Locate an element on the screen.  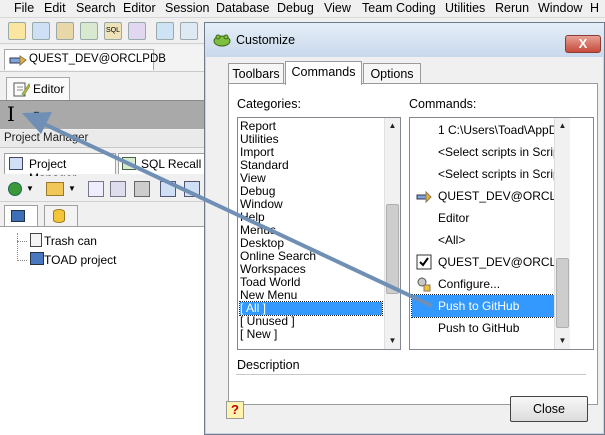
tab-project-manager: Project Manager is located at coordinates (60, 169).